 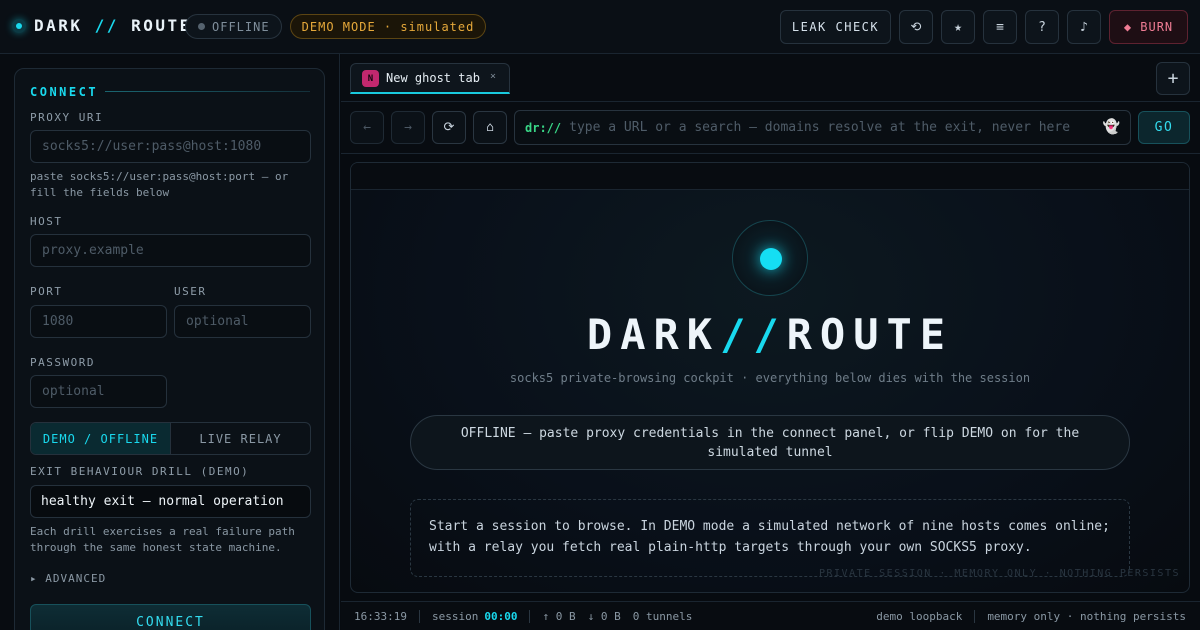 I want to click on ghost-icon: 👻, so click(x=1111, y=127).